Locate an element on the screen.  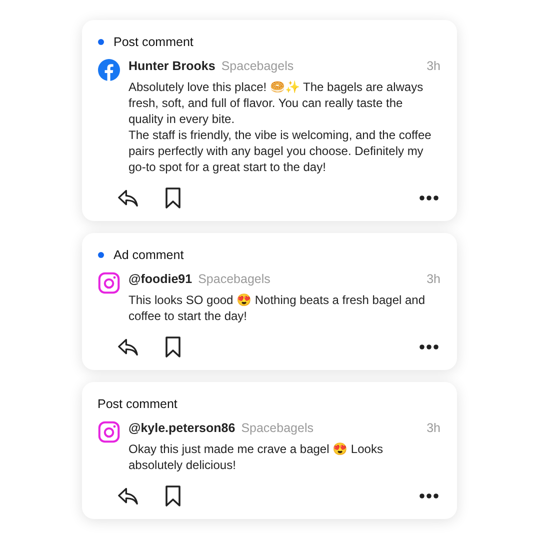
author-name: @kyle.peterson86 is located at coordinates (182, 428).